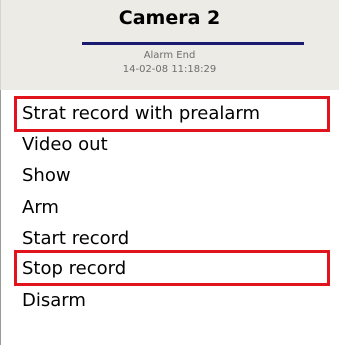  What do you see at coordinates (40, 208) in the screenshot?
I see `menu-item-arm: Arm` at bounding box center [40, 208].